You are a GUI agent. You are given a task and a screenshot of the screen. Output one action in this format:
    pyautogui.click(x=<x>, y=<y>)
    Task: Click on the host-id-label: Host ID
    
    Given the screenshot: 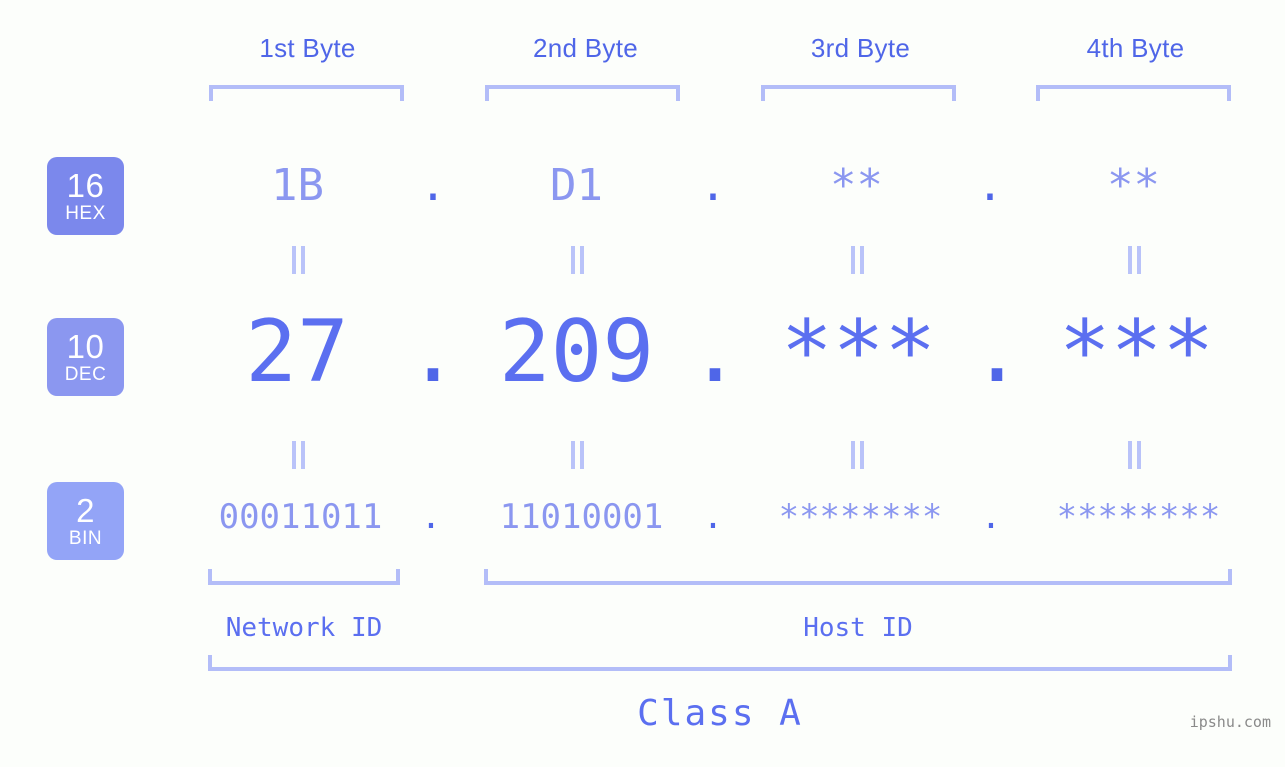 What is the action you would take?
    pyautogui.click(x=858, y=628)
    